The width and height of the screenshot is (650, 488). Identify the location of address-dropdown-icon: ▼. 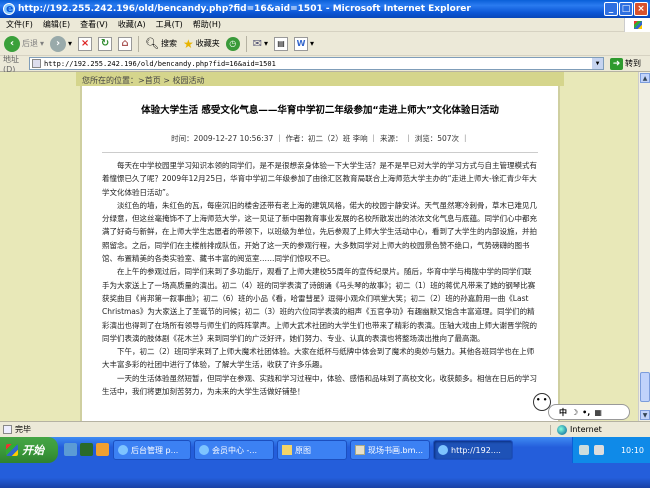
(597, 63).